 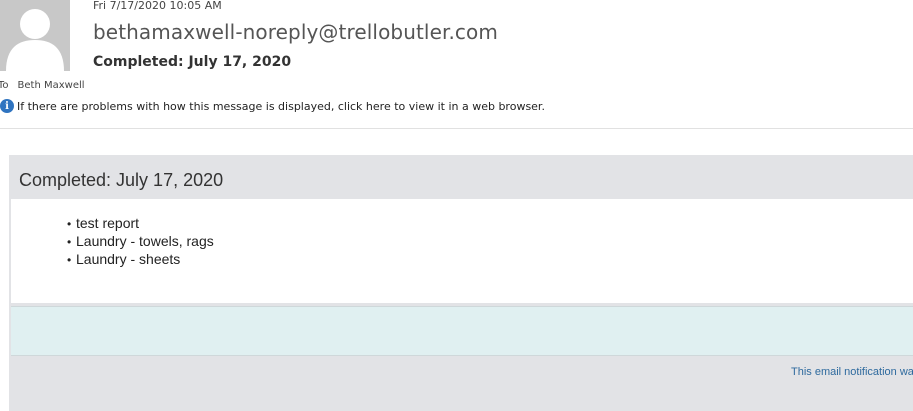 I want to click on person-icon, so click(x=35, y=35).